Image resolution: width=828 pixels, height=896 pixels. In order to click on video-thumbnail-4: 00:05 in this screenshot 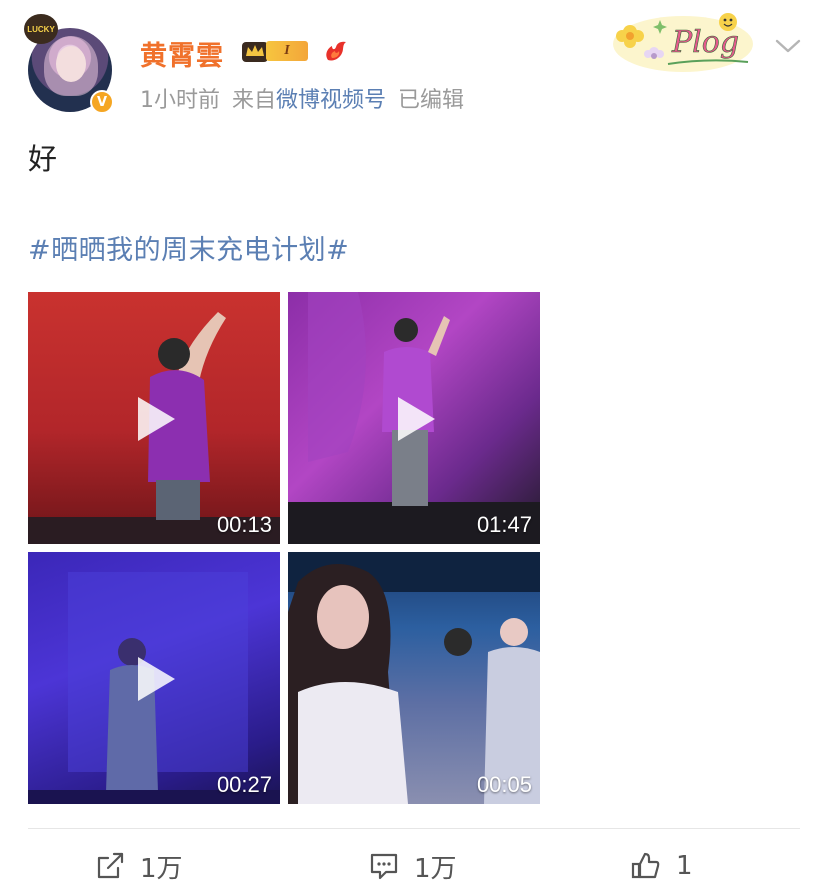, I will do `click(414, 678)`.